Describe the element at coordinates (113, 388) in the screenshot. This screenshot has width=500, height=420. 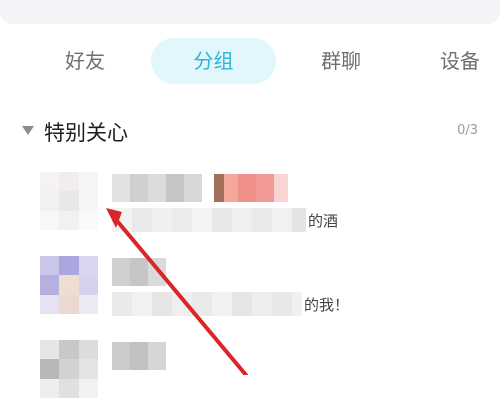
I see `contact-status` at that location.